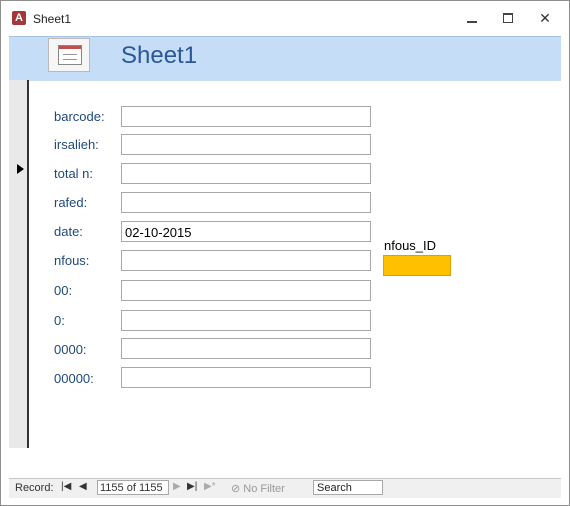 The height and width of the screenshot is (506, 570). Describe the element at coordinates (20, 169) in the screenshot. I see `current-record-arrow-icon` at that location.